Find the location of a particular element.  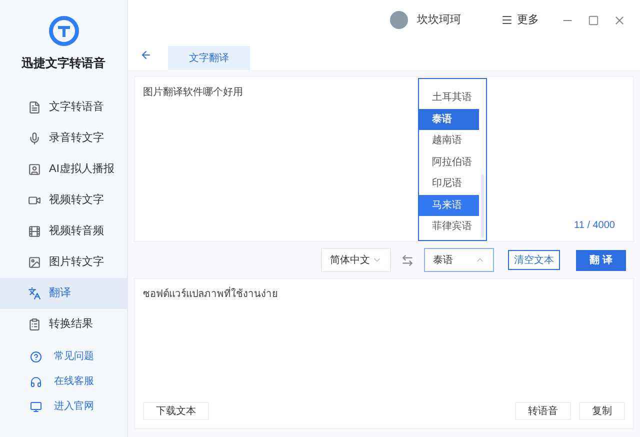

char-counter: 11 / 4000 is located at coordinates (594, 226).